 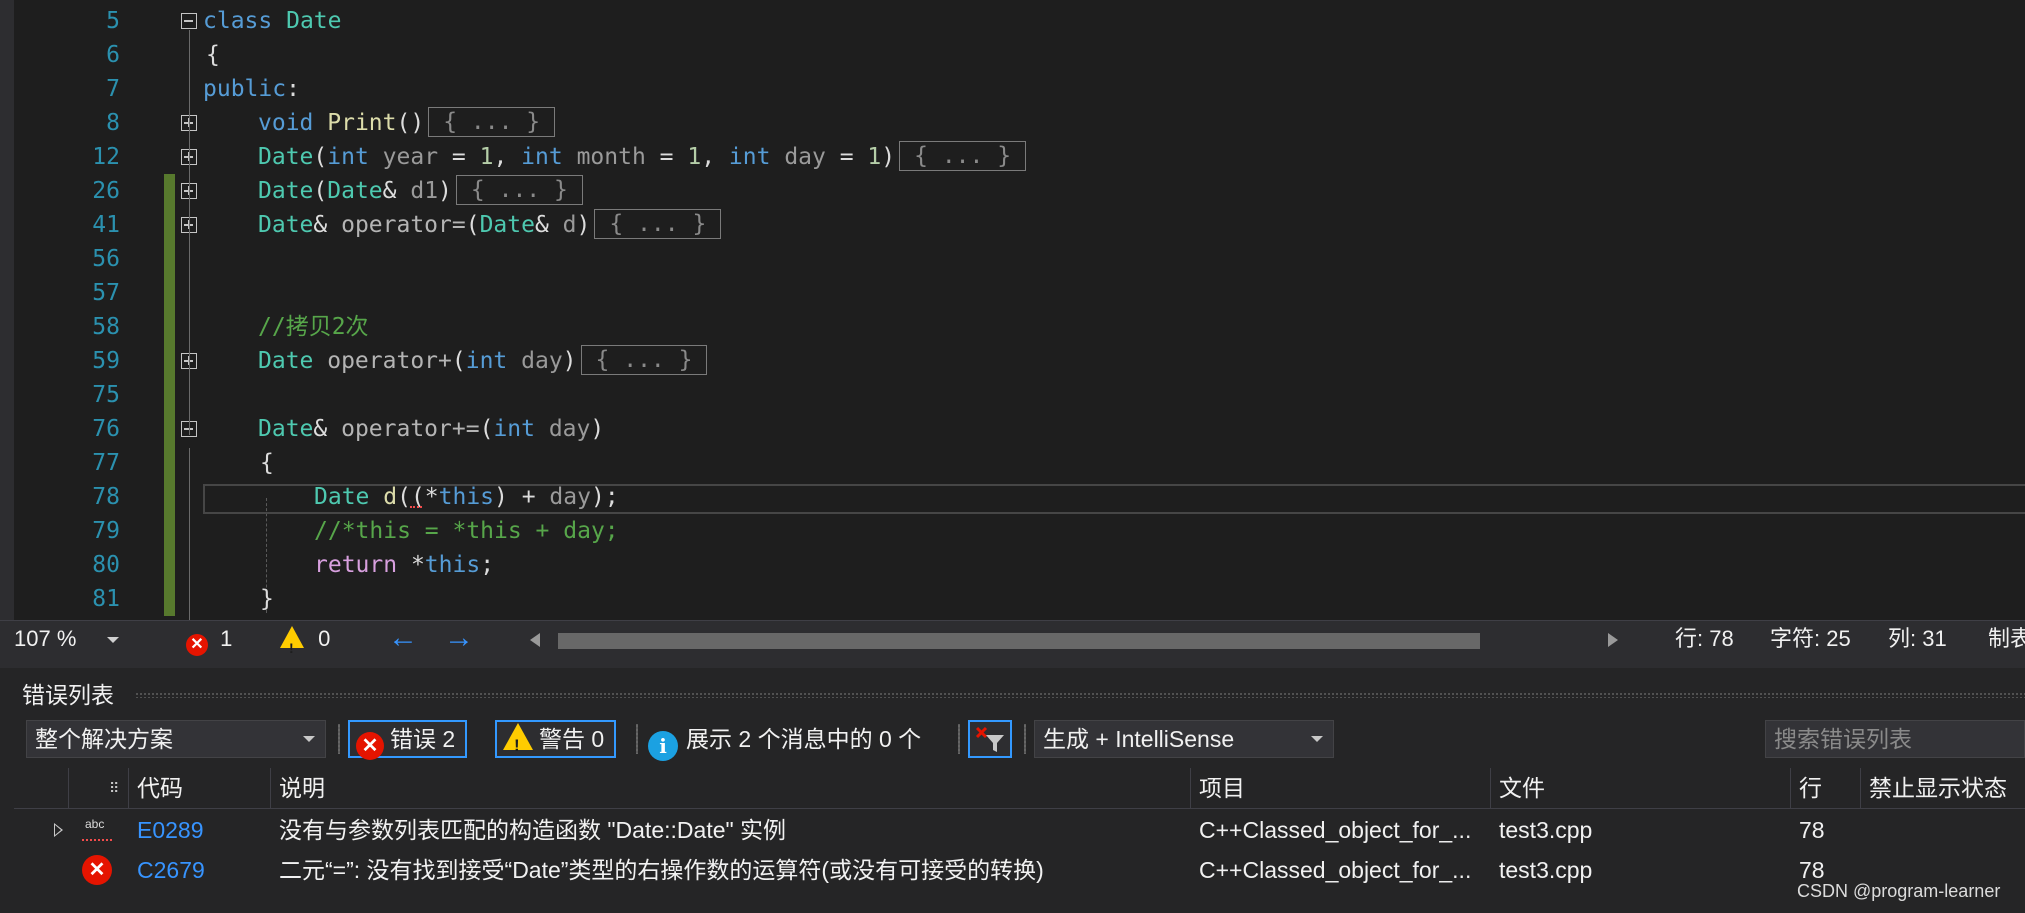 I want to click on column-header-project: 项目, so click(x=1341, y=788).